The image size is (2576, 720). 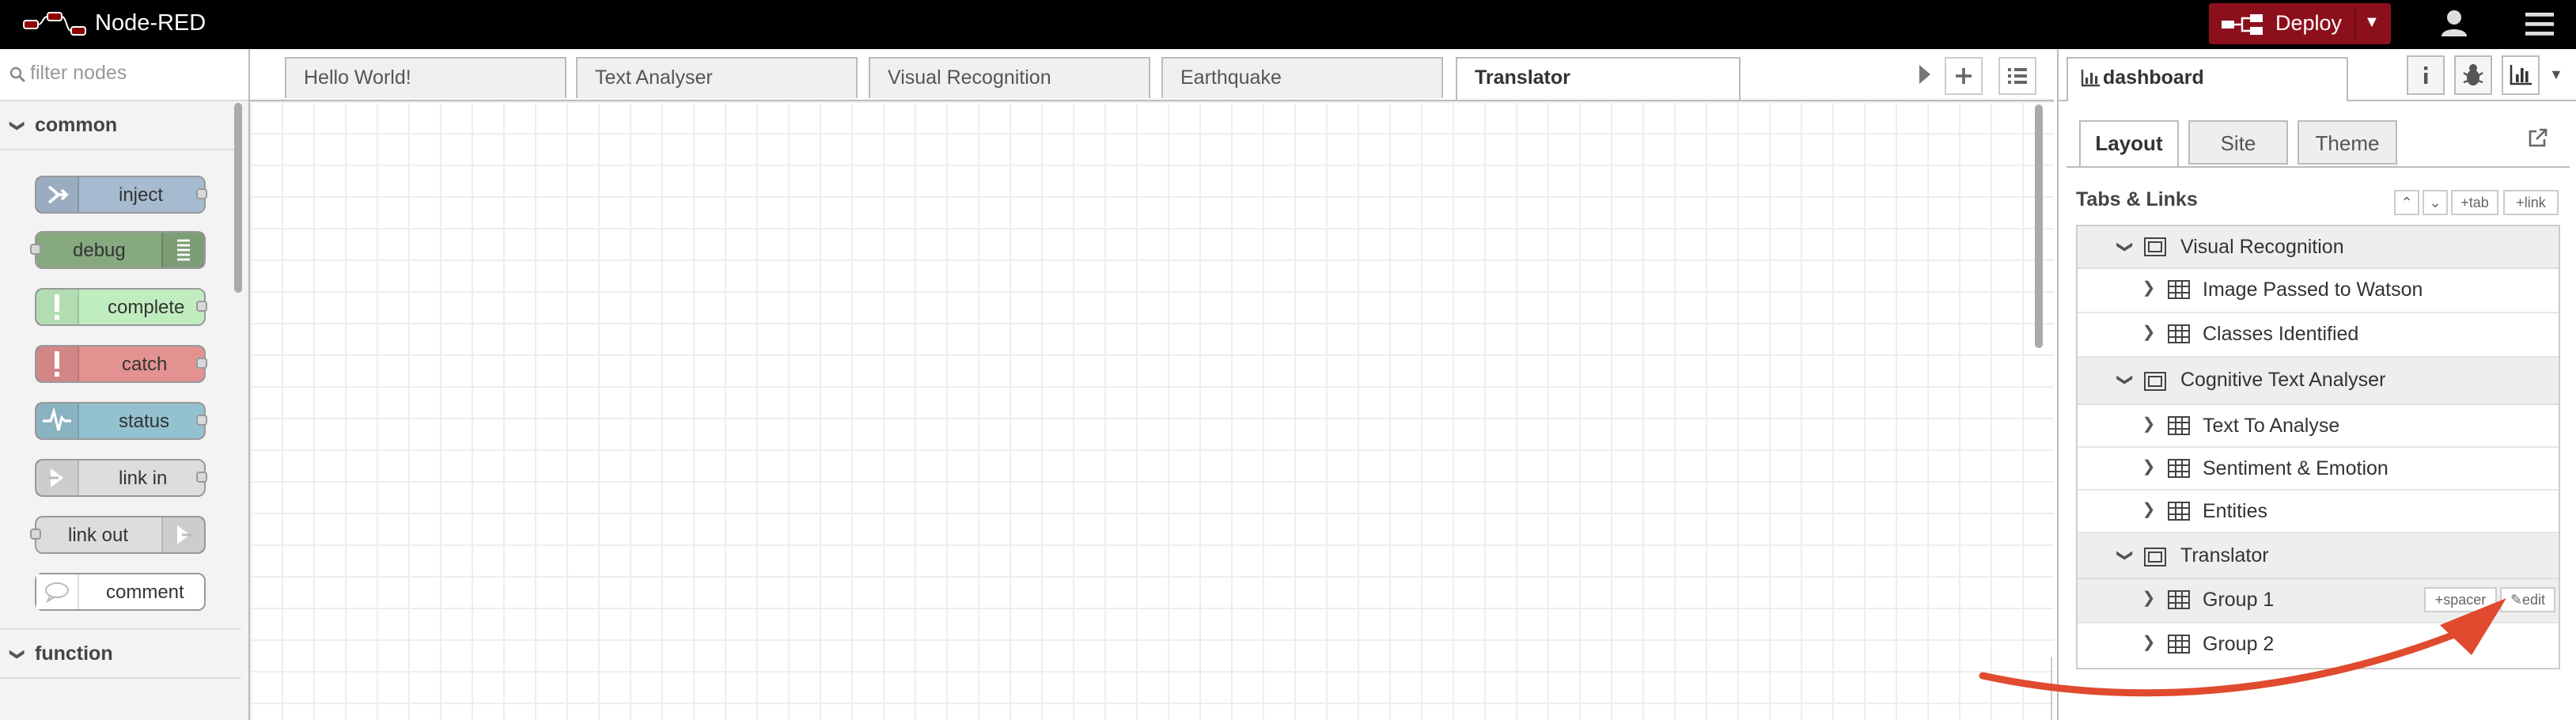 What do you see at coordinates (2137, 199) in the screenshot?
I see `tabs-links-title: Tabs & Links` at bounding box center [2137, 199].